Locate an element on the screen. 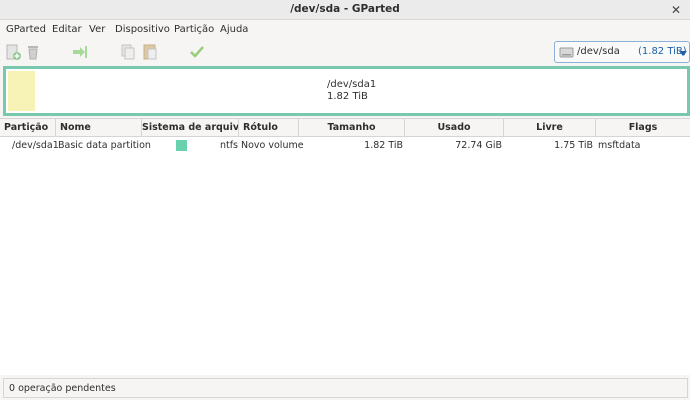 This screenshot has width=690, height=400. cell-nome: Basic data partition is located at coordinates (104, 145).